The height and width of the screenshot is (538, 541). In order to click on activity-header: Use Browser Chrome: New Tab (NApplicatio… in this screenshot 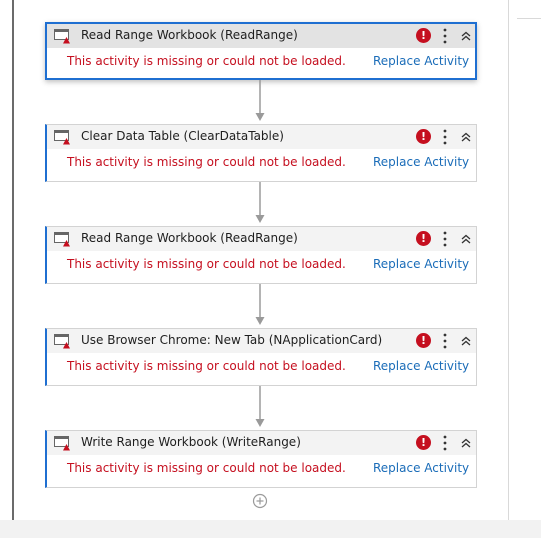, I will do `click(261, 341)`.